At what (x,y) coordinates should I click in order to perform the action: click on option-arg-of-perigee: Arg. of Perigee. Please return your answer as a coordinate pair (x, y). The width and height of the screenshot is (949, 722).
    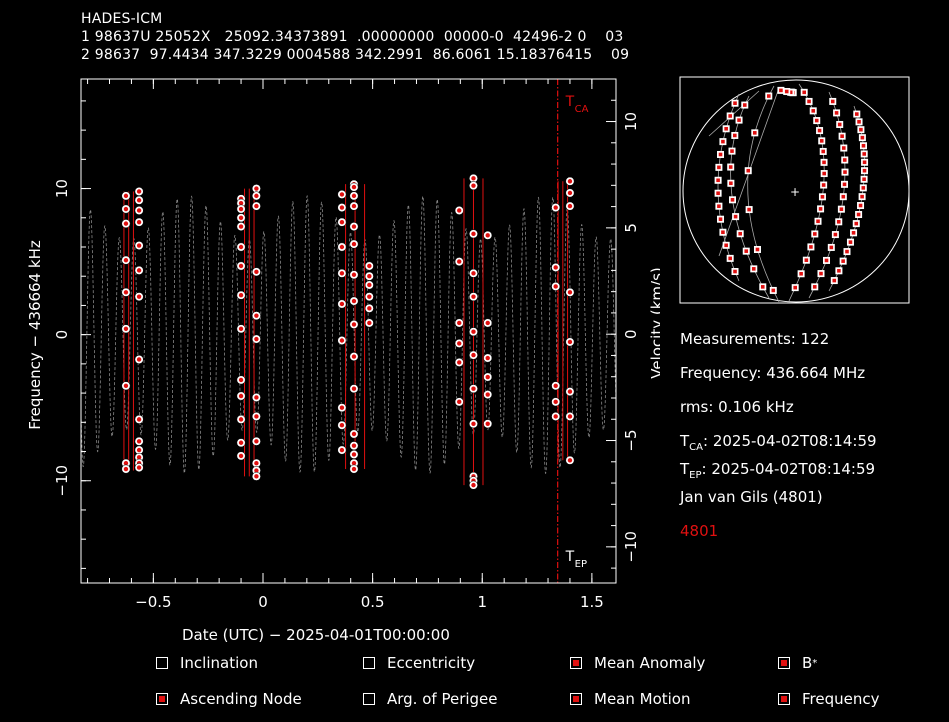
    Looking at the image, I should click on (430, 699).